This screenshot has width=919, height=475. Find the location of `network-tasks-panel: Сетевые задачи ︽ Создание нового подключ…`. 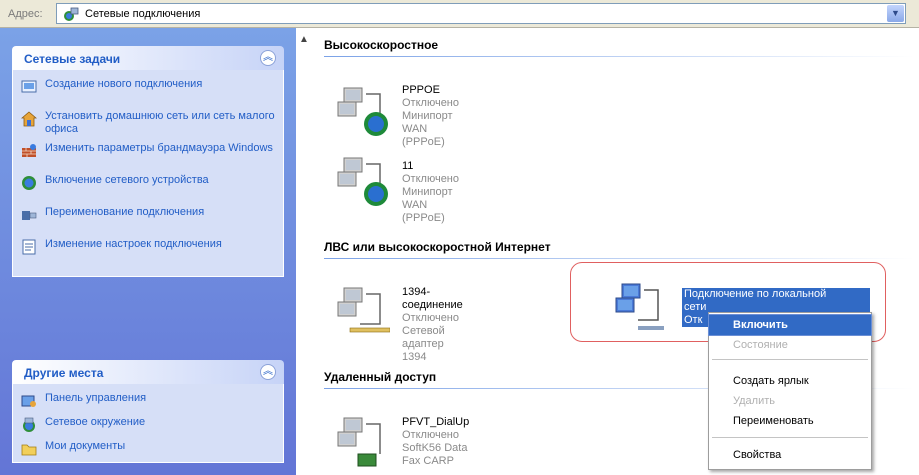

network-tasks-panel: Сетевые задачи ︽ Создание нового подключ… is located at coordinates (148, 161).